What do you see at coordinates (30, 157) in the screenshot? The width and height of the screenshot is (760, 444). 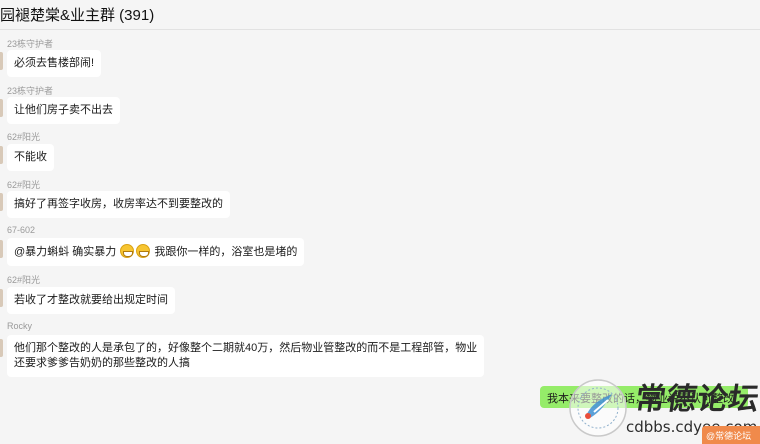 I see `message-bubble: 不能收` at bounding box center [30, 157].